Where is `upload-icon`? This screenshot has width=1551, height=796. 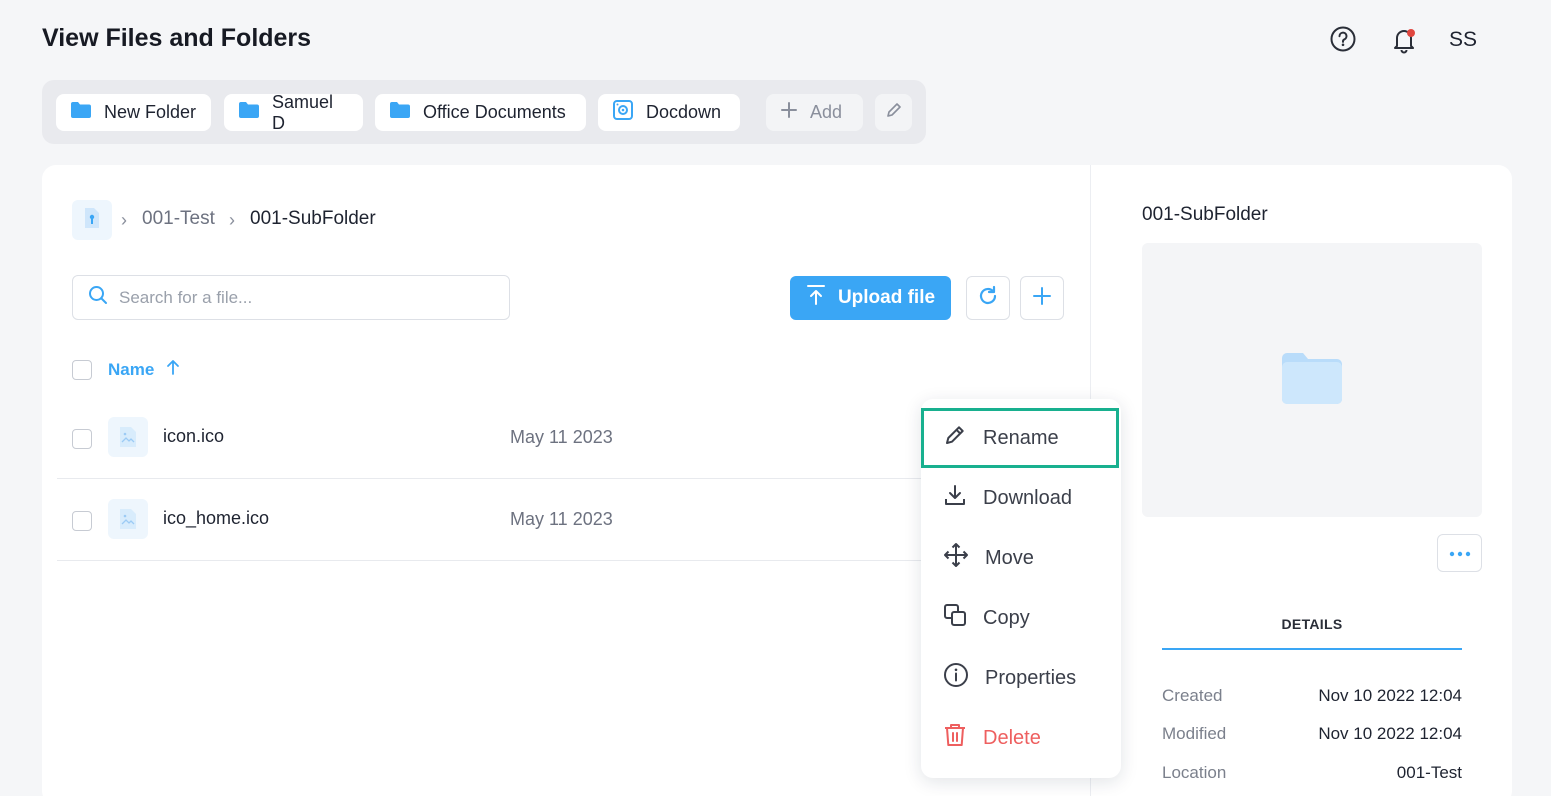
upload-icon is located at coordinates (816, 298).